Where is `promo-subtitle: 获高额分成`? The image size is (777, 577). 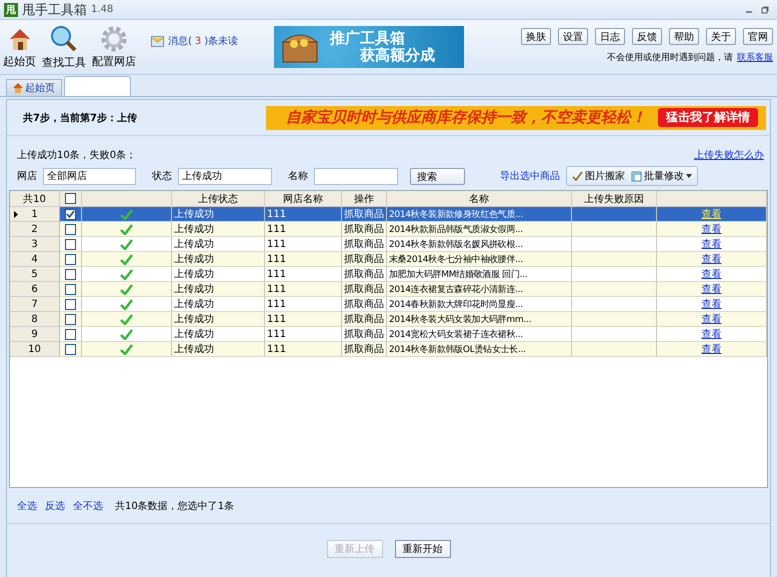
promo-subtitle: 获高额分成 is located at coordinates (397, 55).